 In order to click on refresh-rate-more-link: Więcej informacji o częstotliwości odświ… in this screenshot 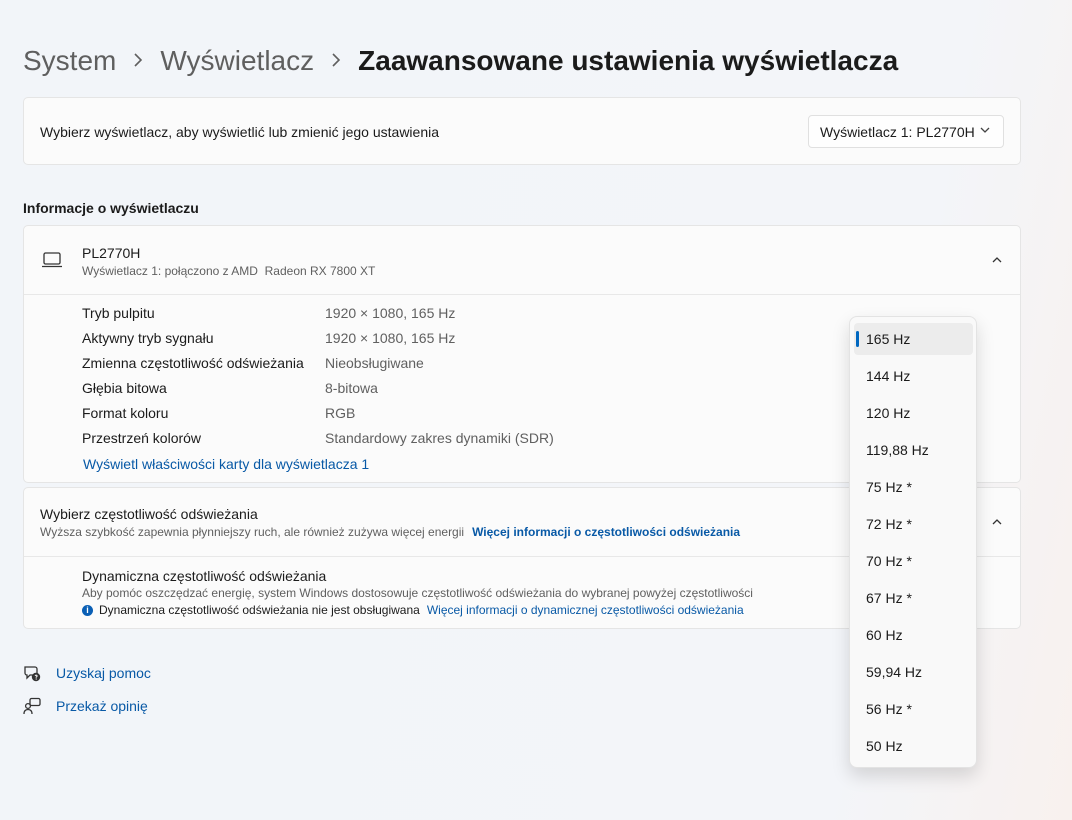, I will do `click(606, 532)`.